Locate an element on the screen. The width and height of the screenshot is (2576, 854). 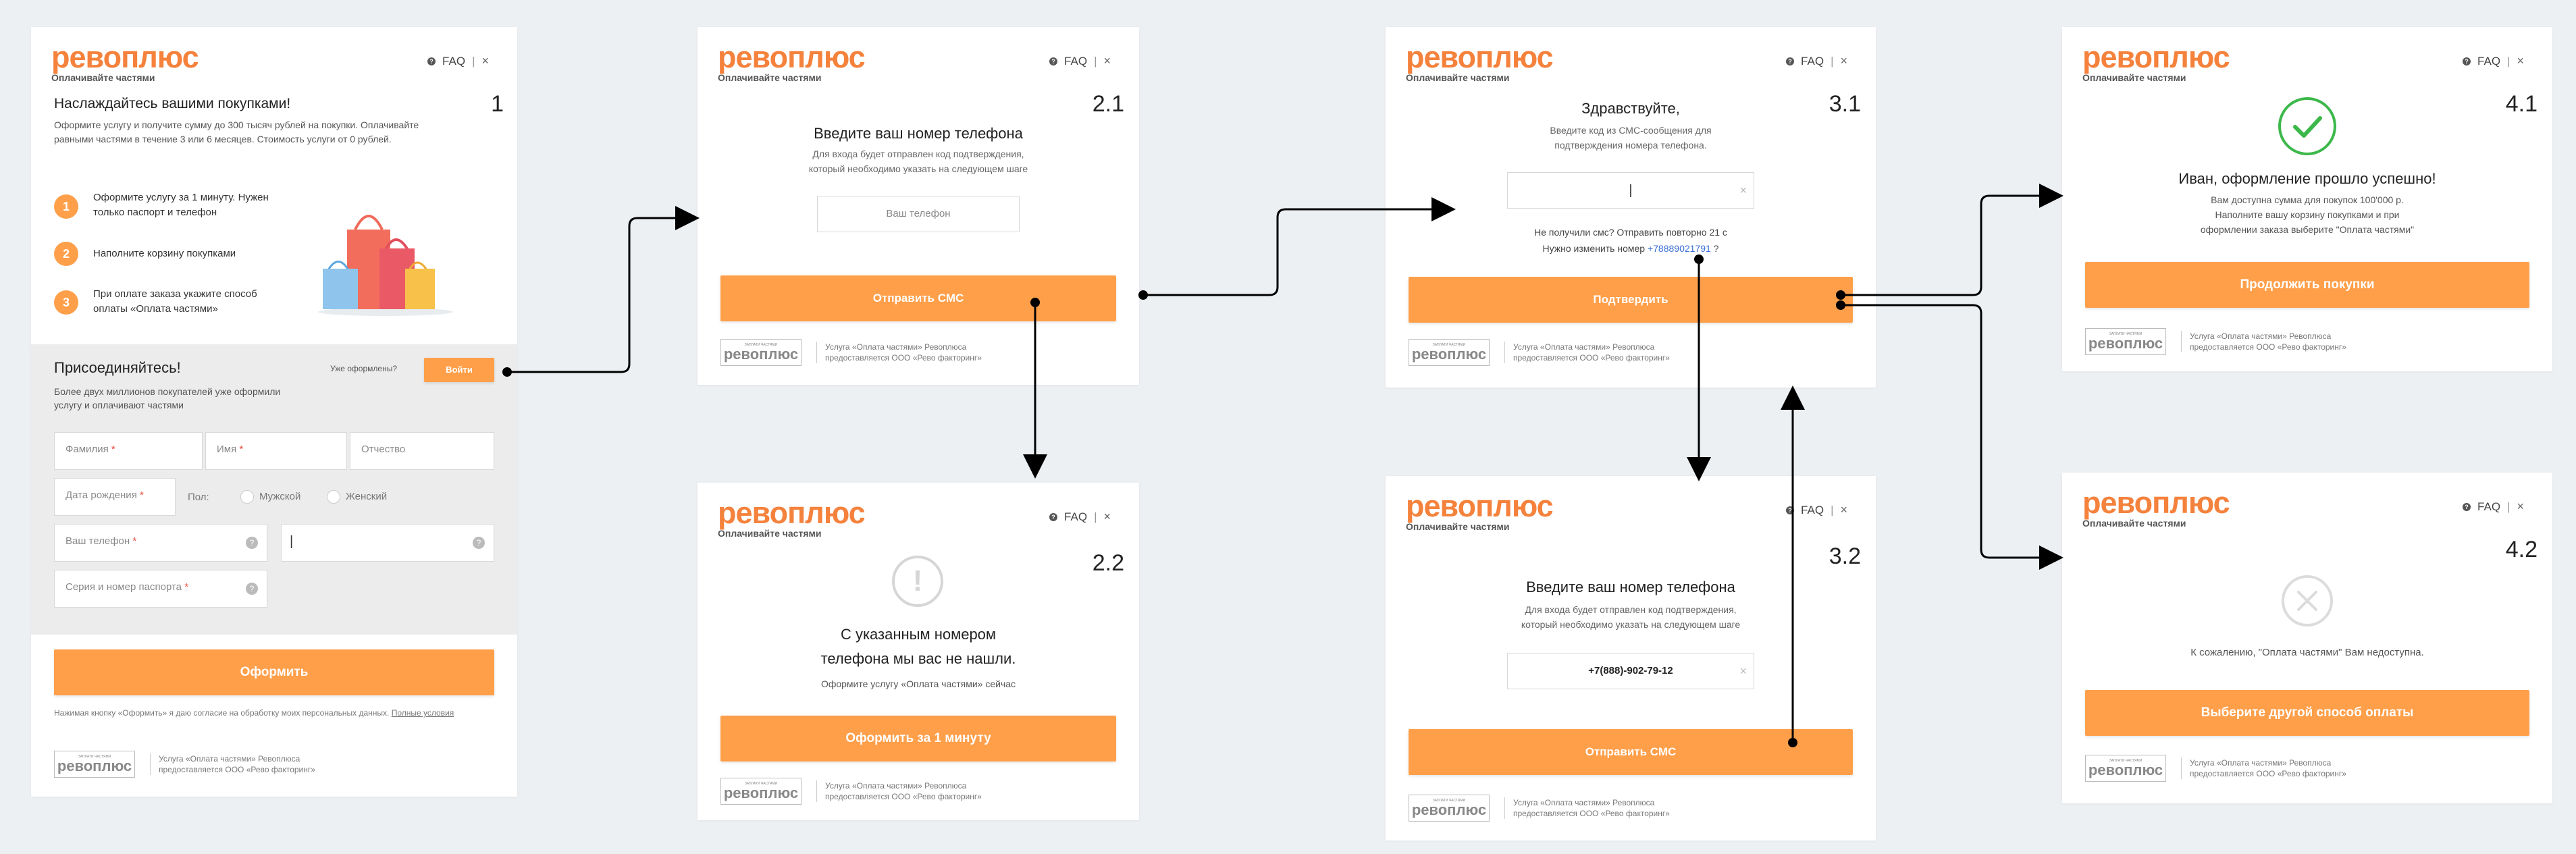
passport-field: Серия и номер паспорта * is located at coordinates (160, 589).